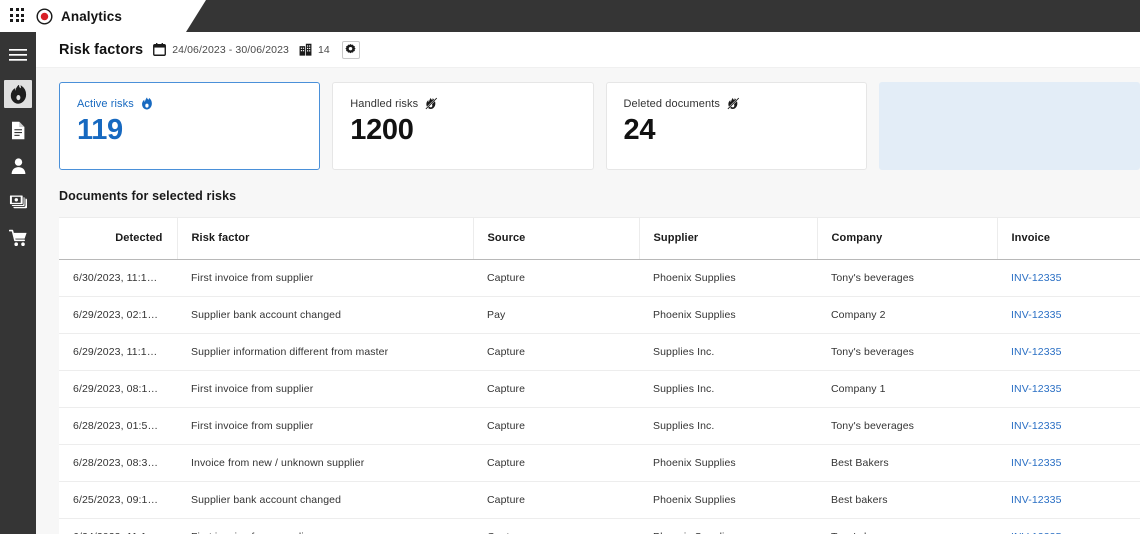 The image size is (1140, 534). I want to click on cart-icon, so click(17, 237).